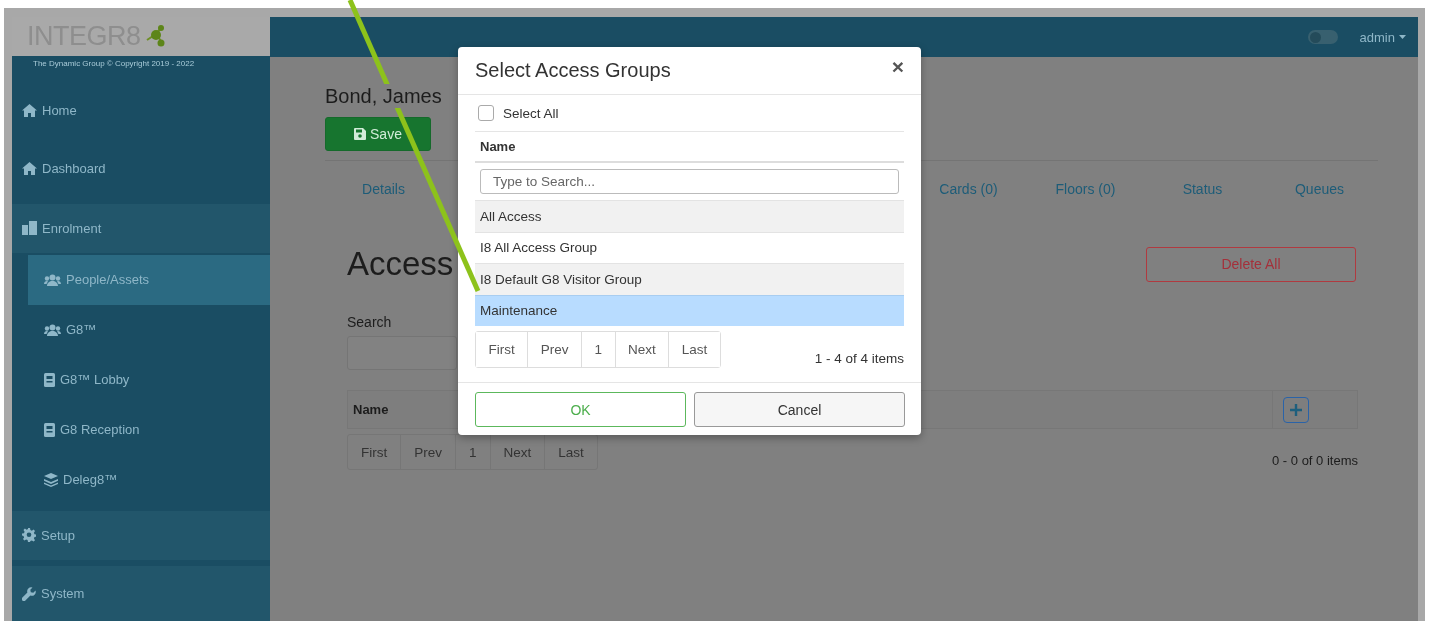 The height and width of the screenshot is (621, 1437). I want to click on dialog-title: Select Access Groups, so click(573, 70).